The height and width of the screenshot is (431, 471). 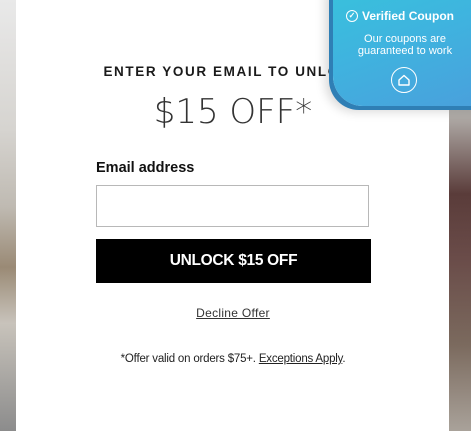 What do you see at coordinates (232, 206) in the screenshot?
I see `email-input` at bounding box center [232, 206].